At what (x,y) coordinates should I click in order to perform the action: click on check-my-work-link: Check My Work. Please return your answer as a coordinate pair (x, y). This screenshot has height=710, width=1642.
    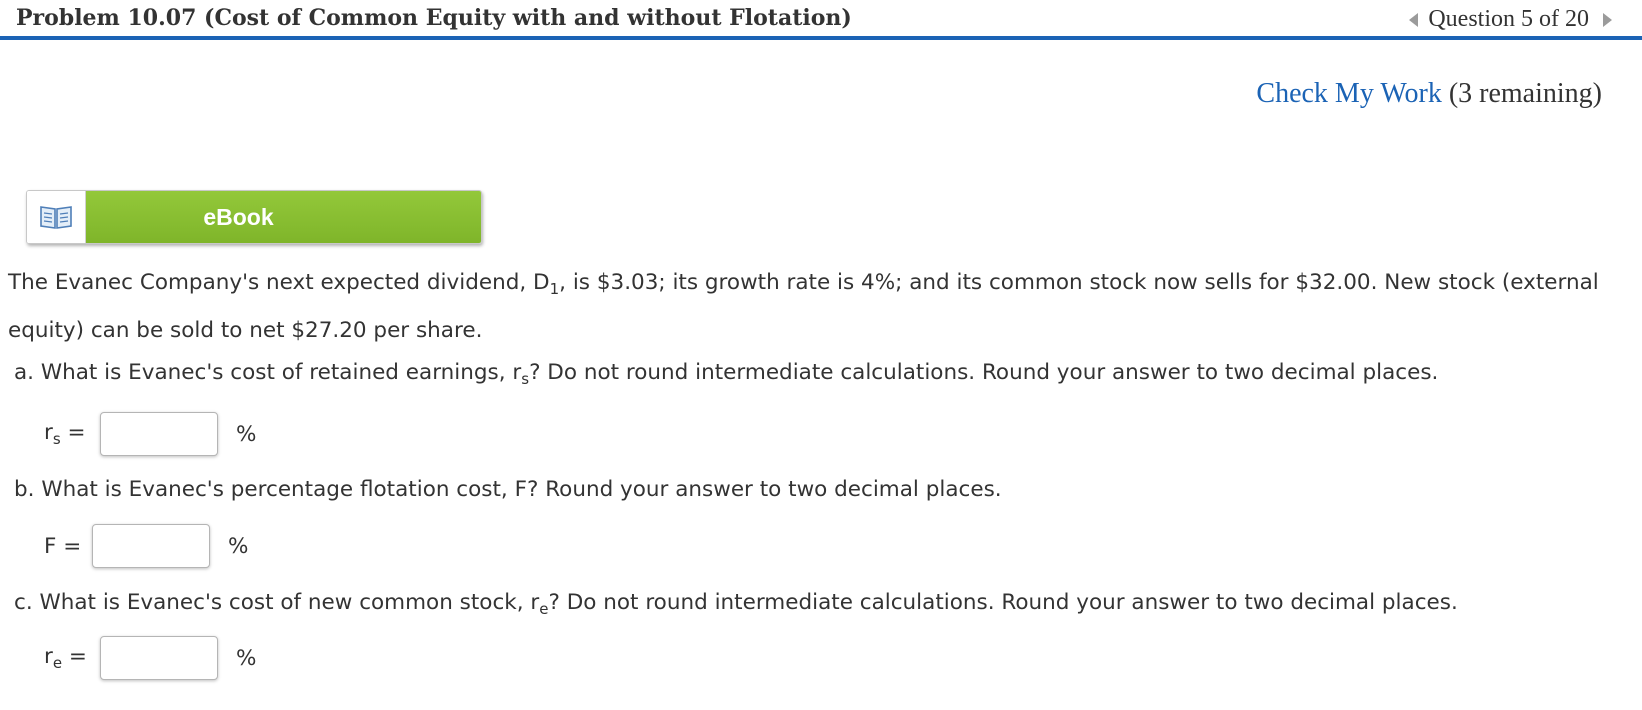
    Looking at the image, I should click on (1348, 93).